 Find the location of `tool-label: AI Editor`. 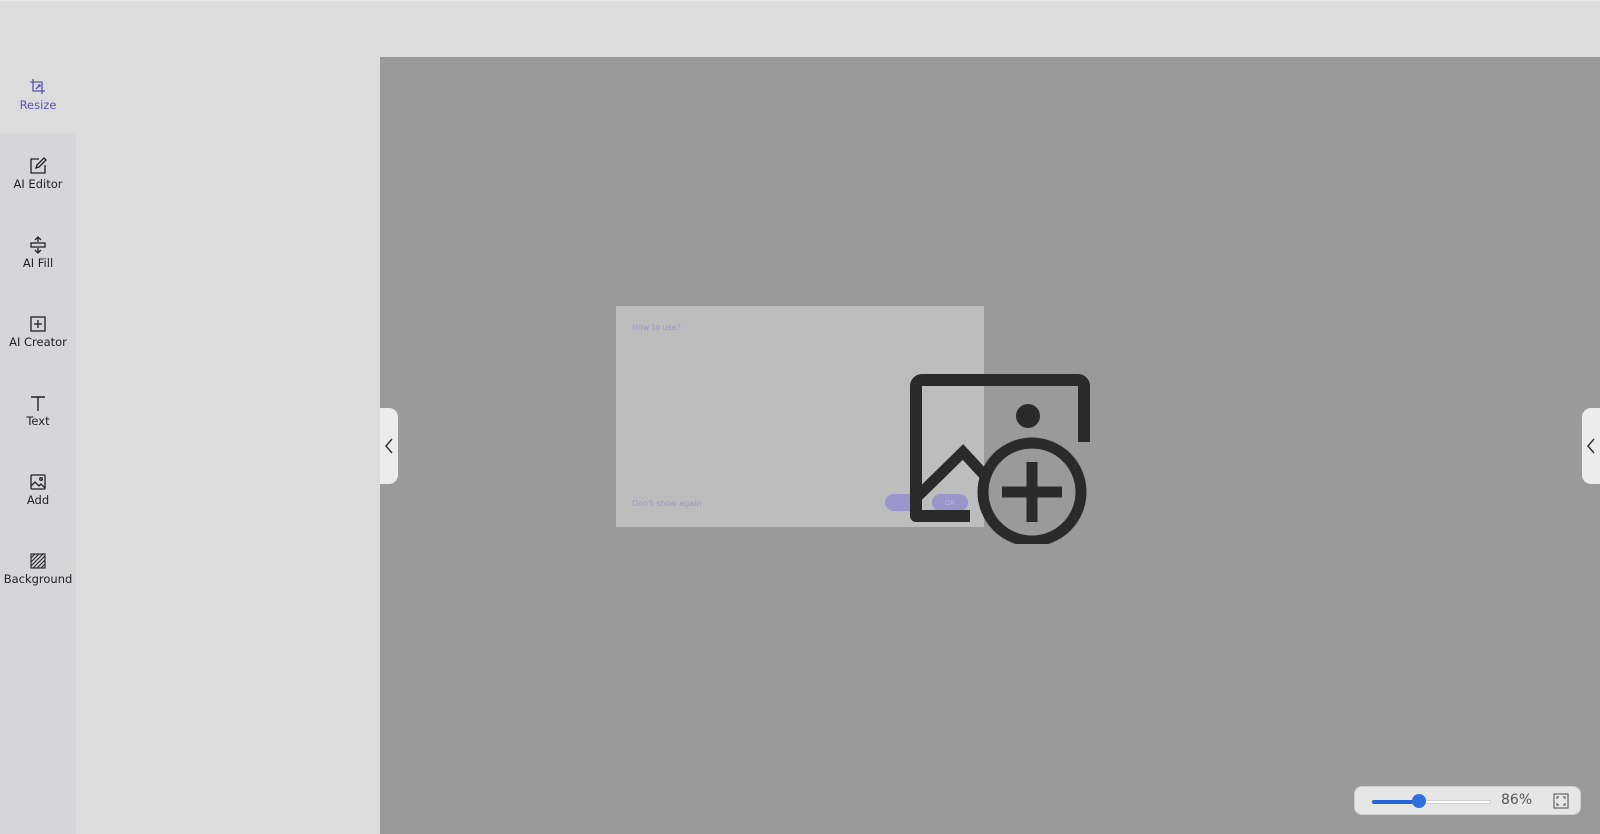

tool-label: AI Editor is located at coordinates (38, 184).